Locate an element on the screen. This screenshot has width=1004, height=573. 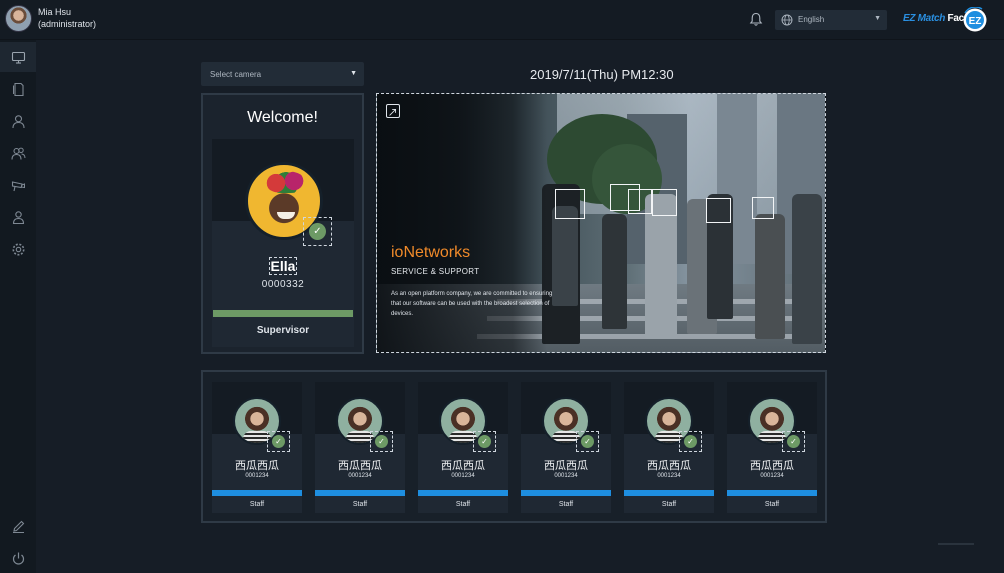
welcome-name: Ella is located at coordinates (283, 266).